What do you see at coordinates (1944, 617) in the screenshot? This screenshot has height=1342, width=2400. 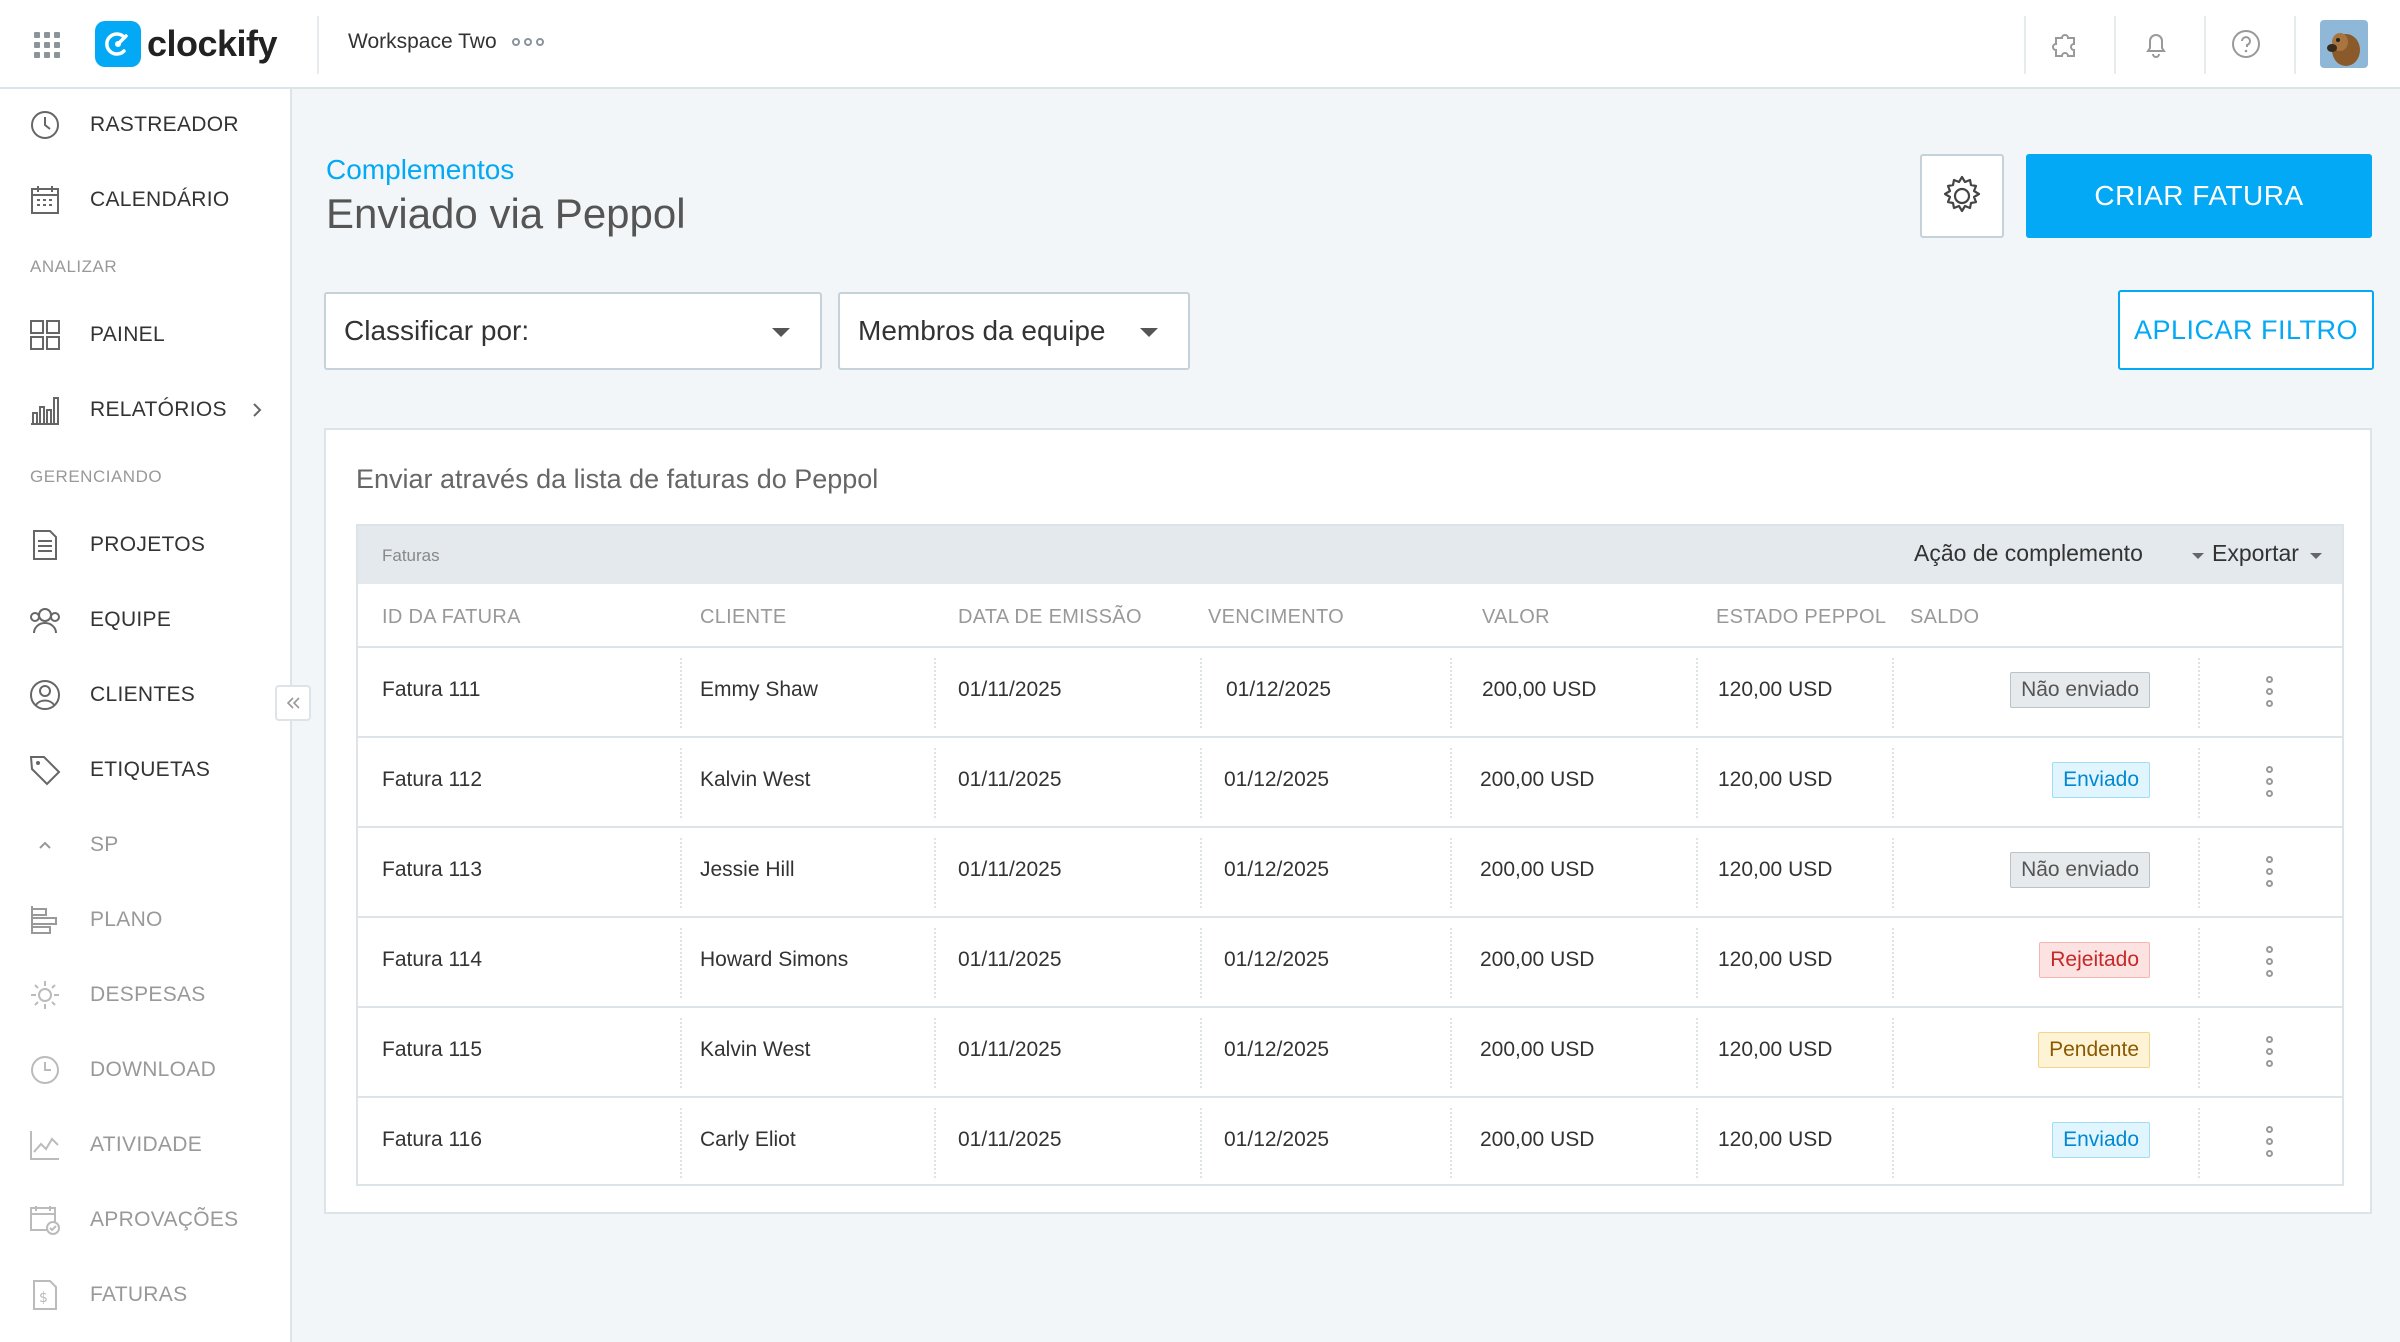 I see `column-header-balance: SALDO` at bounding box center [1944, 617].